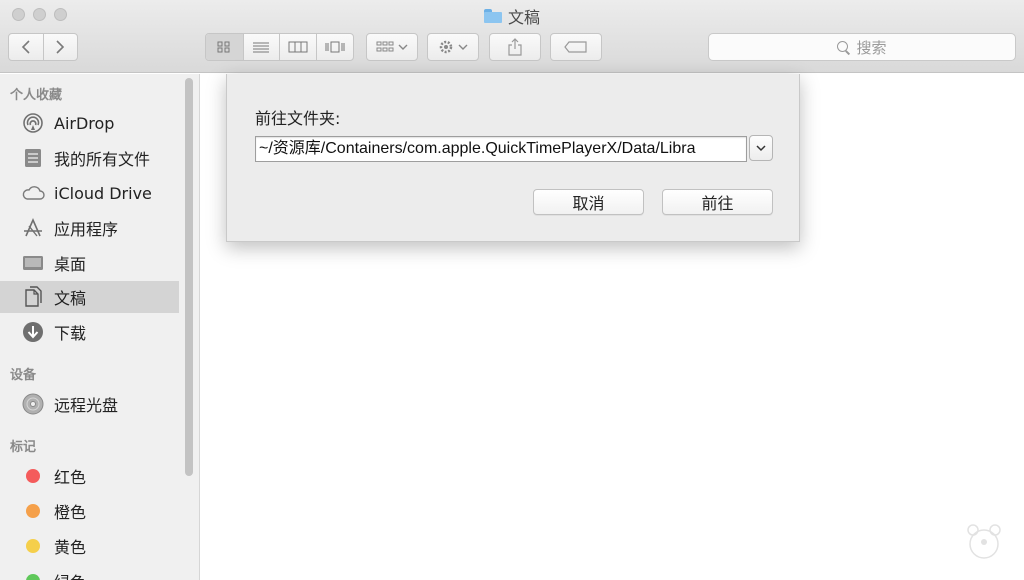 This screenshot has width=1024, height=580. What do you see at coordinates (70, 298) in the screenshot?
I see `sidebar-item-label: 文稿` at bounding box center [70, 298].